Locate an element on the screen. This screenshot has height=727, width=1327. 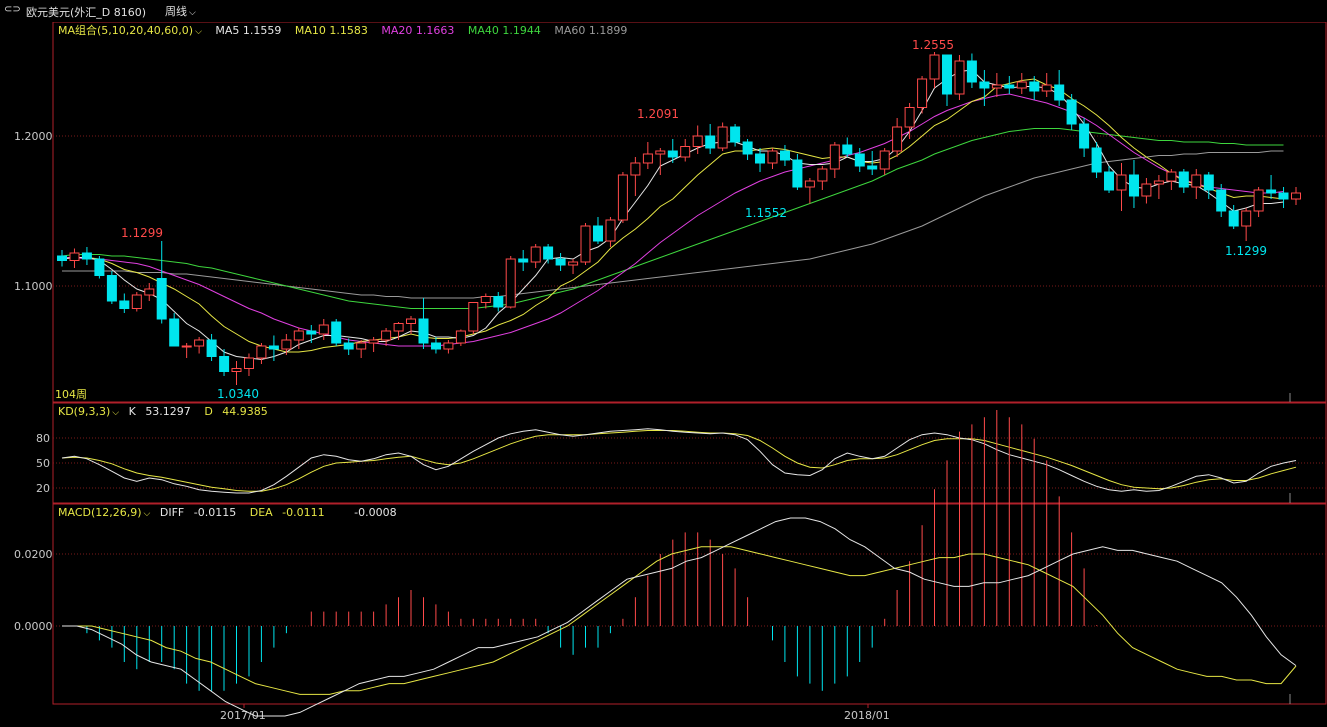
period-count: 104周 is located at coordinates (71, 394).